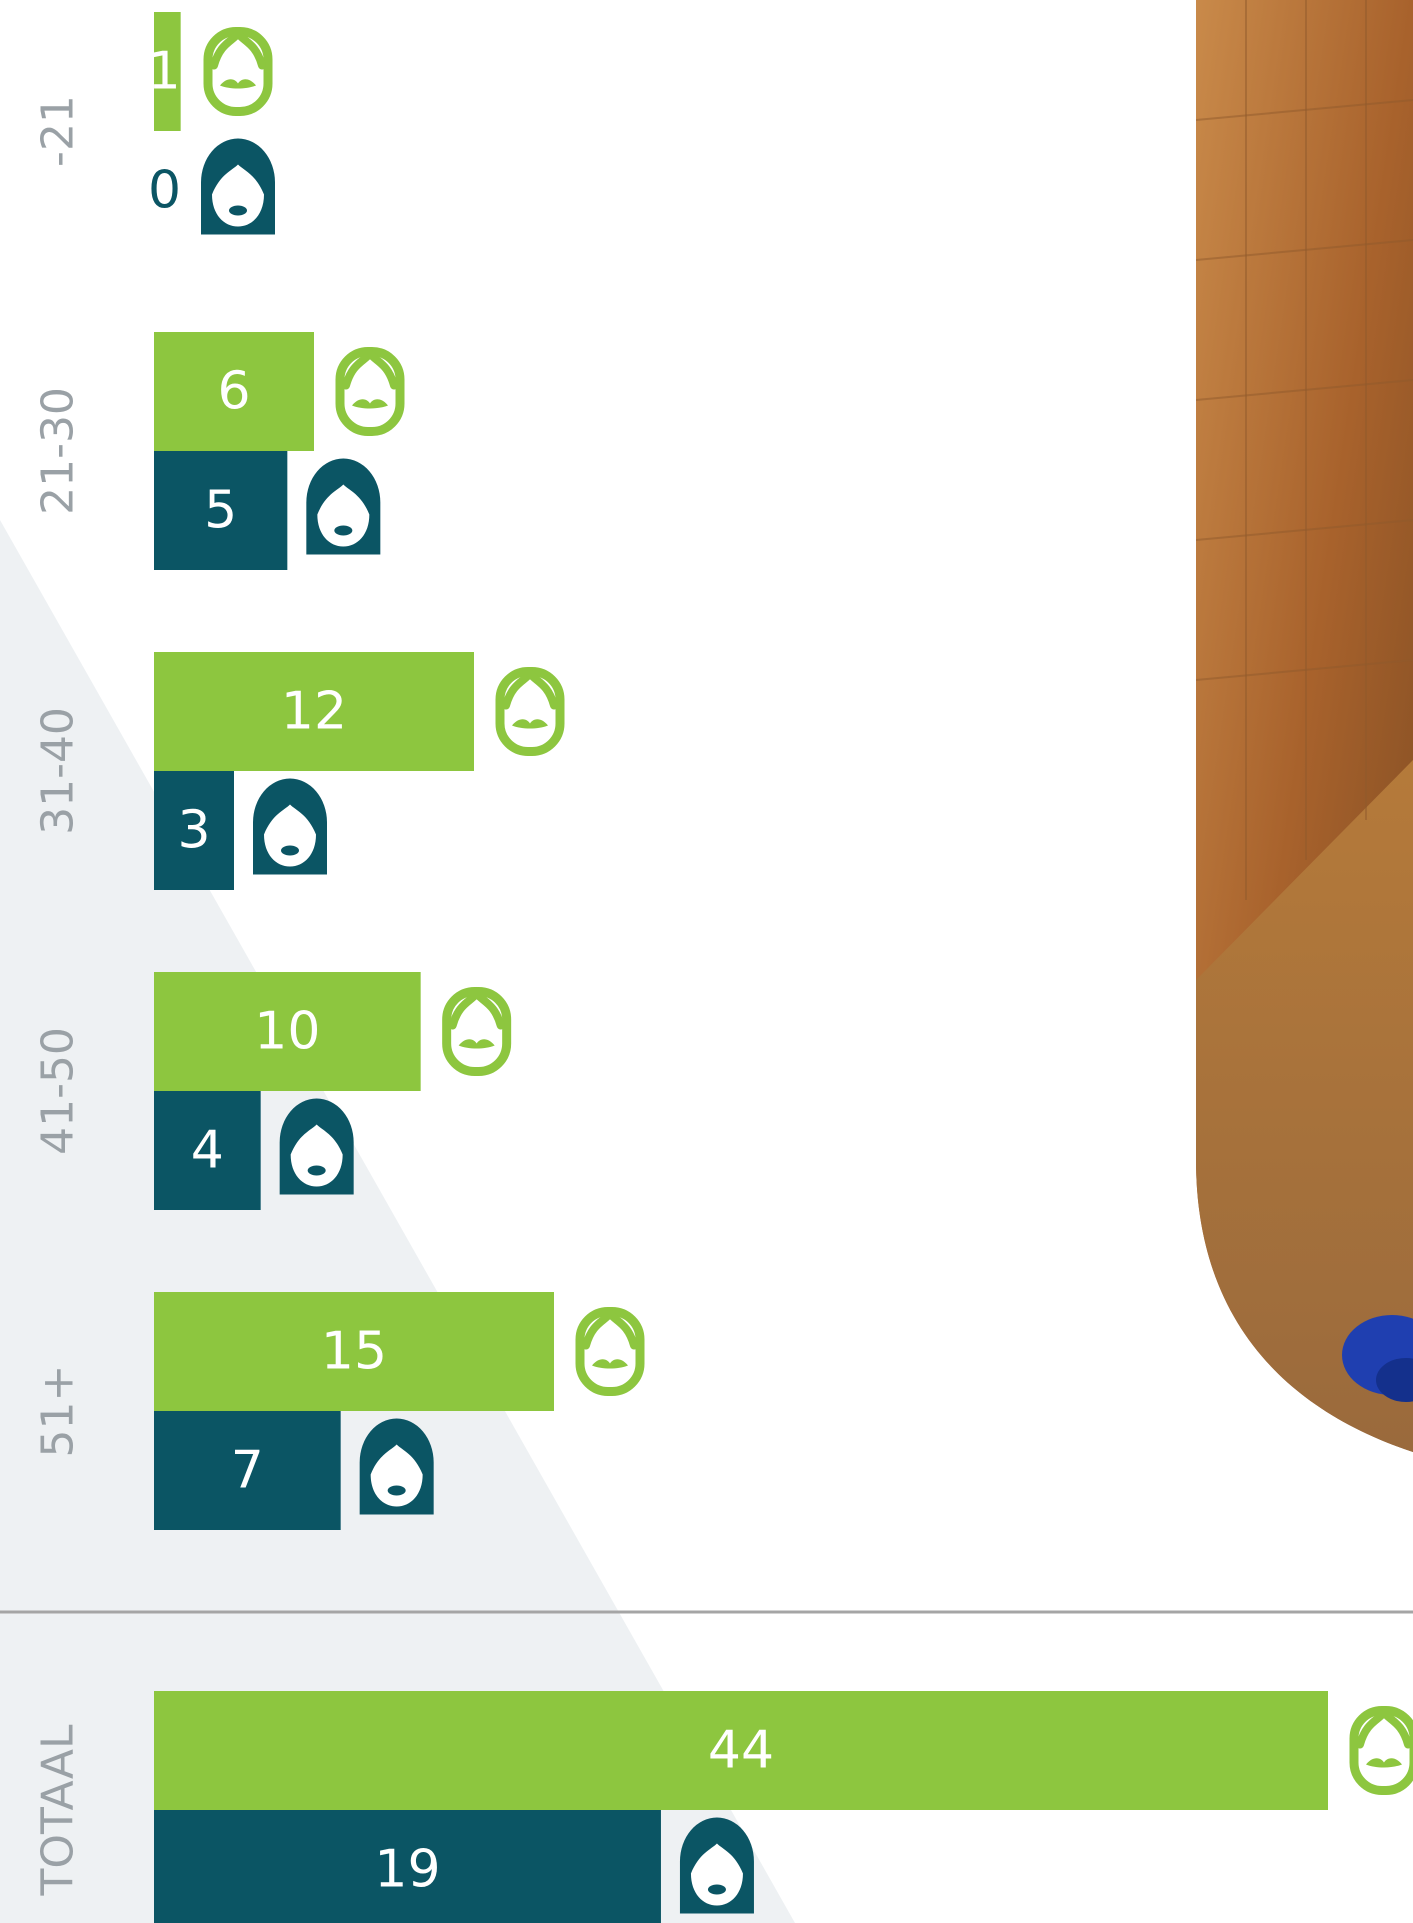  What do you see at coordinates (220, 511) in the screenshot?
I see `female-value-label: 5` at bounding box center [220, 511].